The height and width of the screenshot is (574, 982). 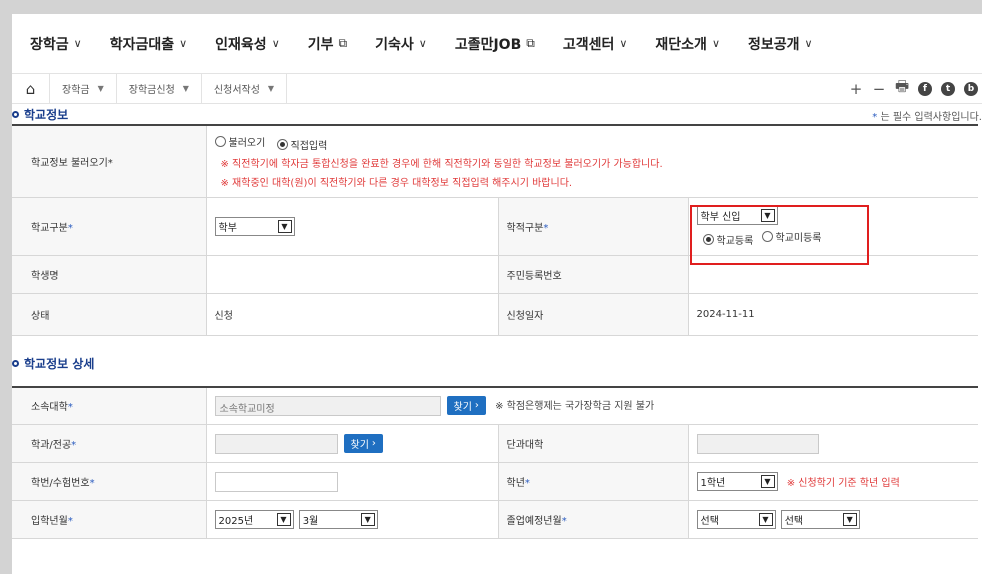 I want to click on nav-item-dormitory: 기숙사 ∨, so click(x=401, y=44).